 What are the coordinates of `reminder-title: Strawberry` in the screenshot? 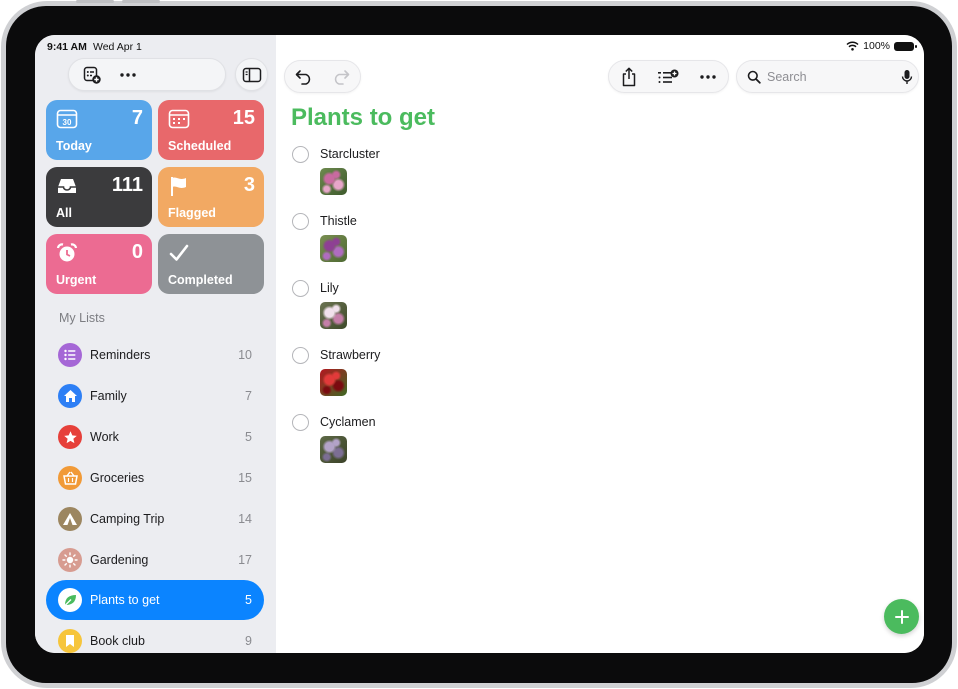 It's located at (350, 355).